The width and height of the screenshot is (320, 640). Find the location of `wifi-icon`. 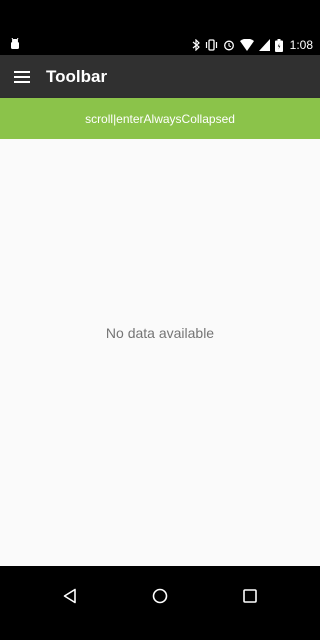

wifi-icon is located at coordinates (246, 45).